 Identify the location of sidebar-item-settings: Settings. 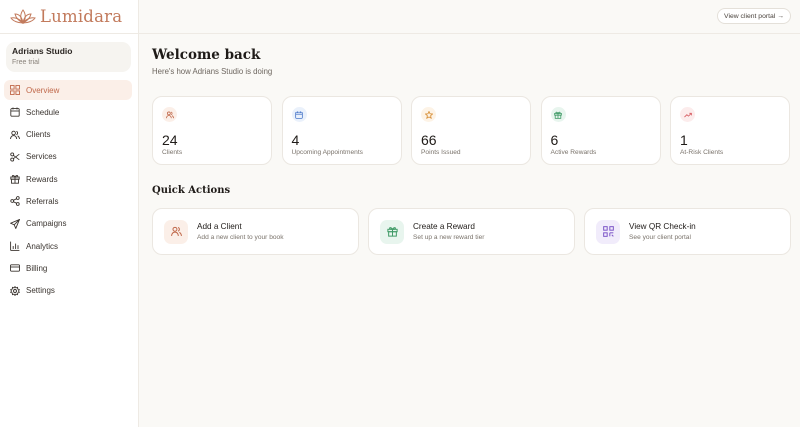
(68, 291).